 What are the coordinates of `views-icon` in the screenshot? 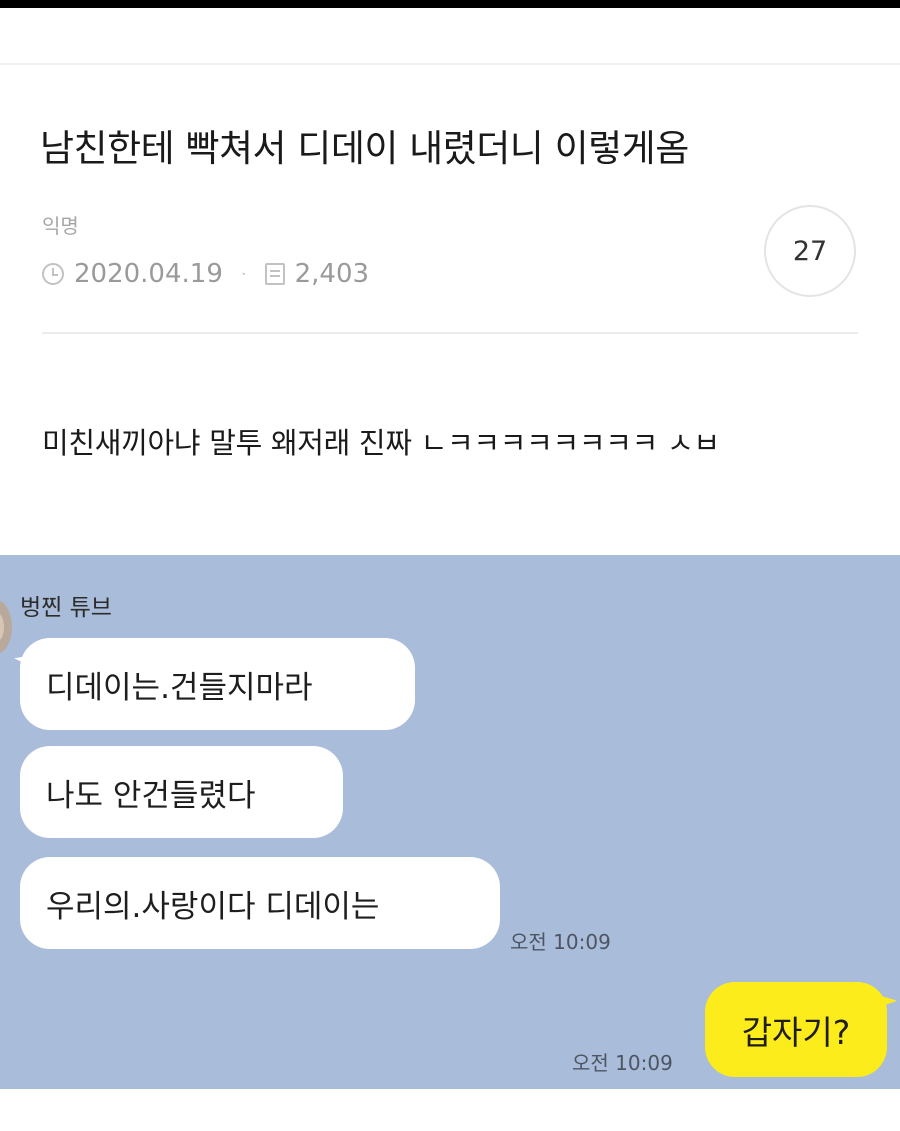 It's located at (274, 274).